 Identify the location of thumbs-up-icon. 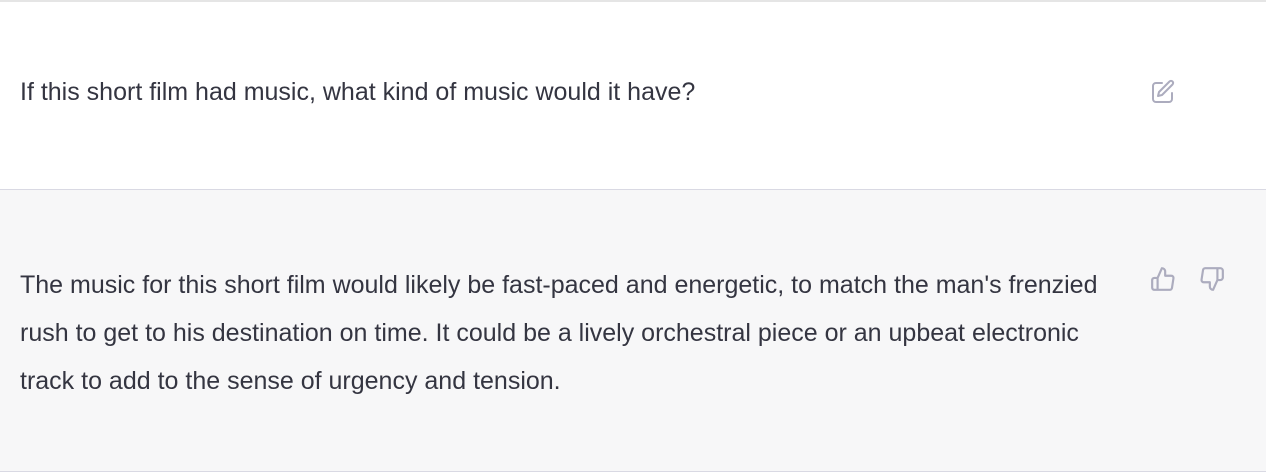
(1163, 279).